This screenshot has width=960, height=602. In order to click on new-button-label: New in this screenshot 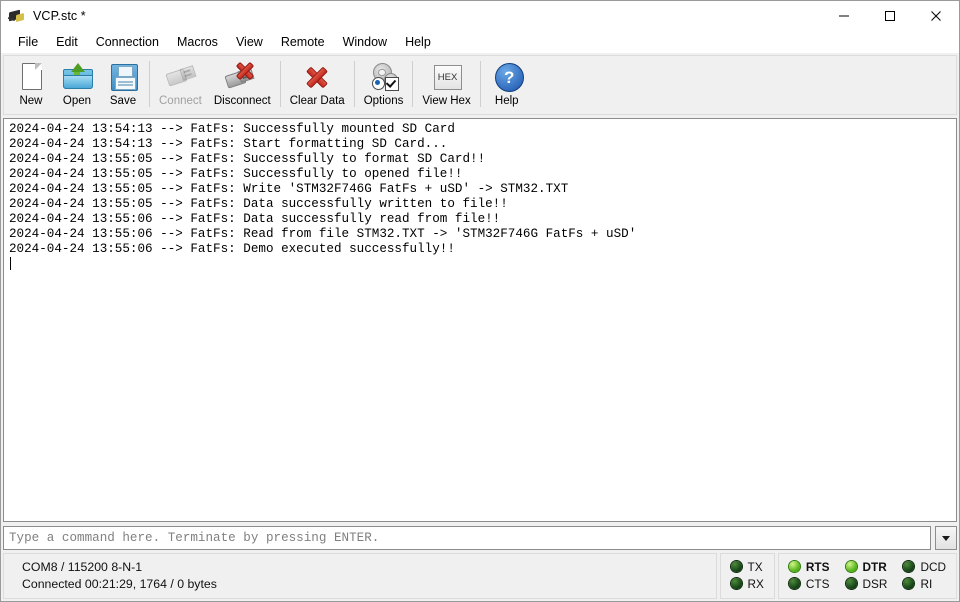, I will do `click(31, 101)`.